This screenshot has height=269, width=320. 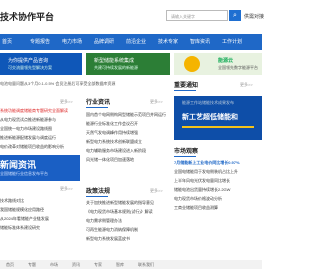 I want to click on announce-heading: 重要通知, so click(x=186, y=85).